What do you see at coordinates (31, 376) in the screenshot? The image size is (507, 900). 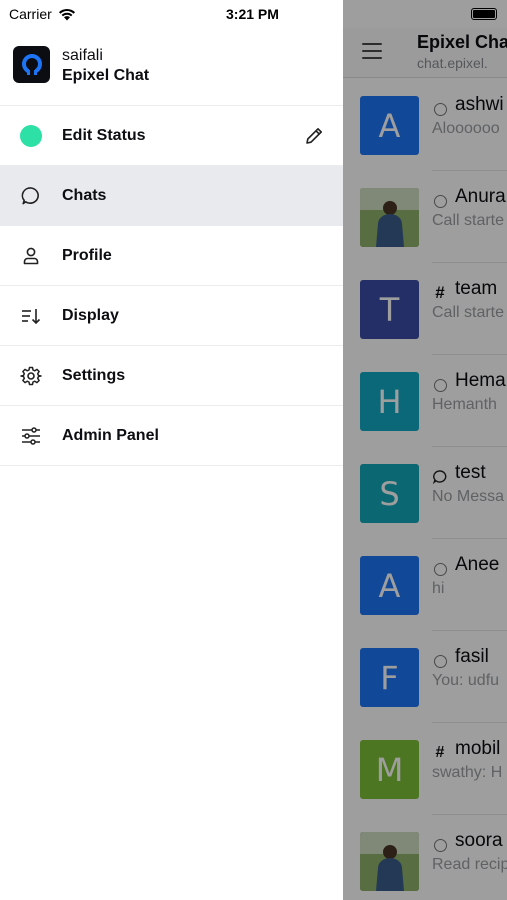 I see `gear-icon` at bounding box center [31, 376].